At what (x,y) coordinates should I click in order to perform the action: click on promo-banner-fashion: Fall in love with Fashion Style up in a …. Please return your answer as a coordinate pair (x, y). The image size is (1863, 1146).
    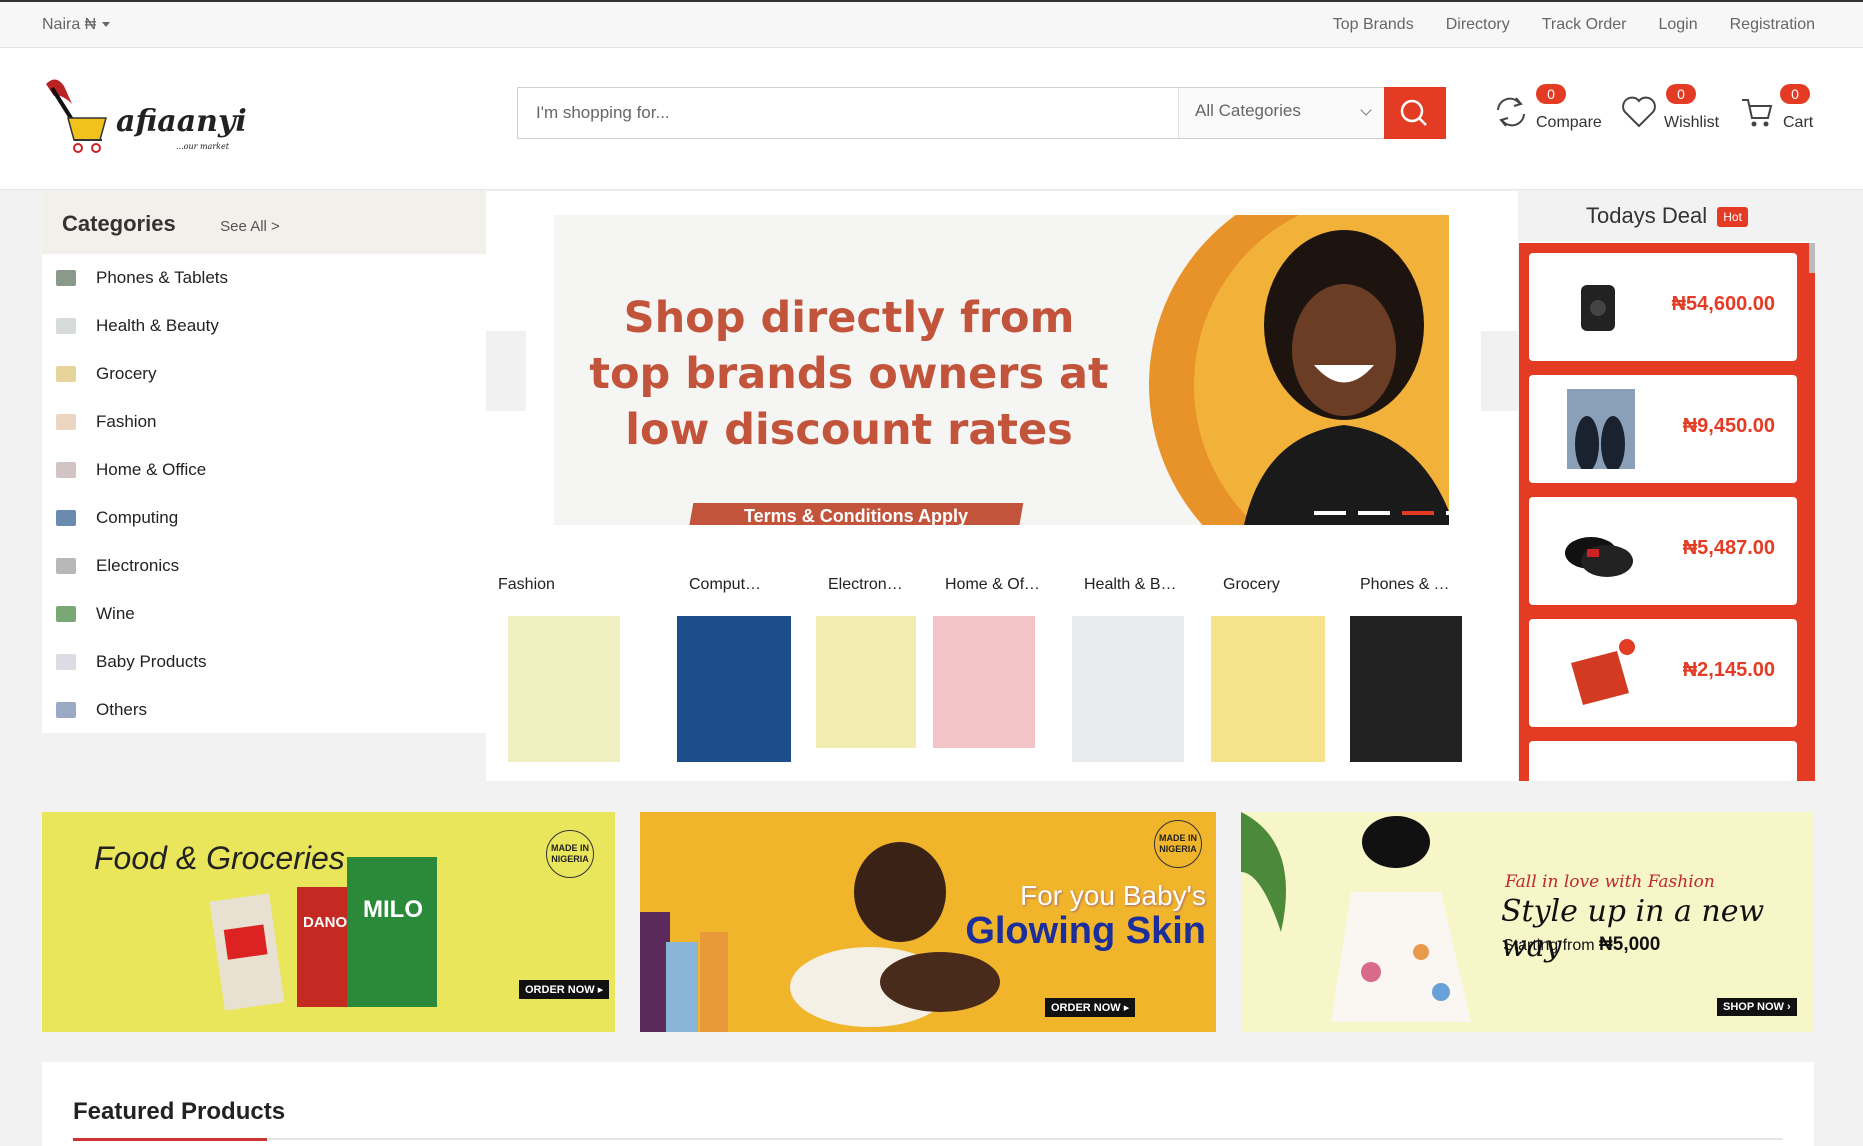
    Looking at the image, I should click on (1527, 922).